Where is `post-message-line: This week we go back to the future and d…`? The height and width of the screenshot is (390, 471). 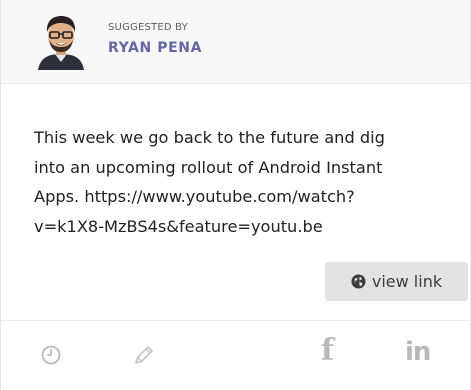 post-message-line: This week we go back to the future and d… is located at coordinates (209, 137).